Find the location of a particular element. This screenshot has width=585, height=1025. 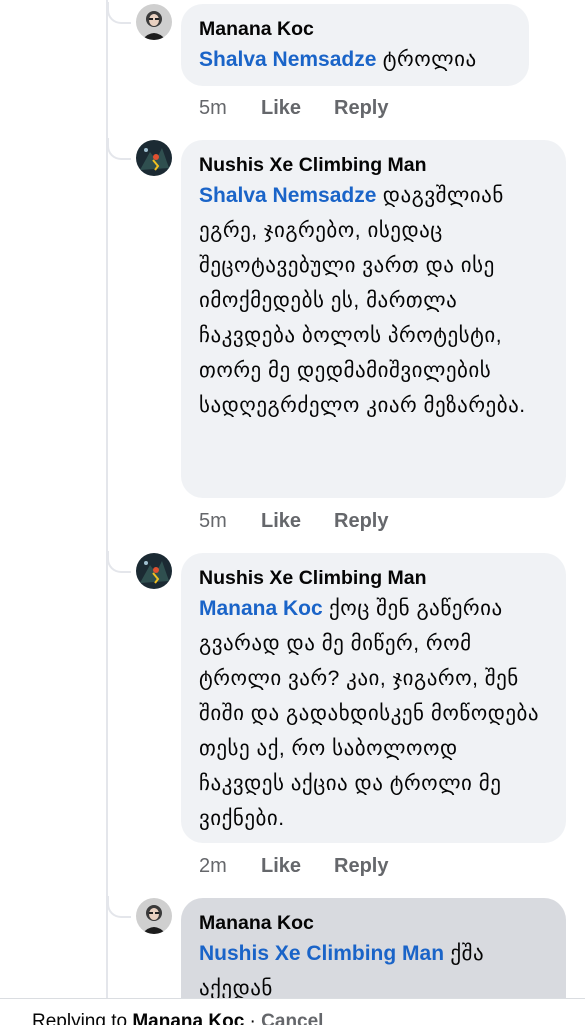

comment-text: Nushis Xe Climbing Man ქშა აქედან is located at coordinates (373, 967).